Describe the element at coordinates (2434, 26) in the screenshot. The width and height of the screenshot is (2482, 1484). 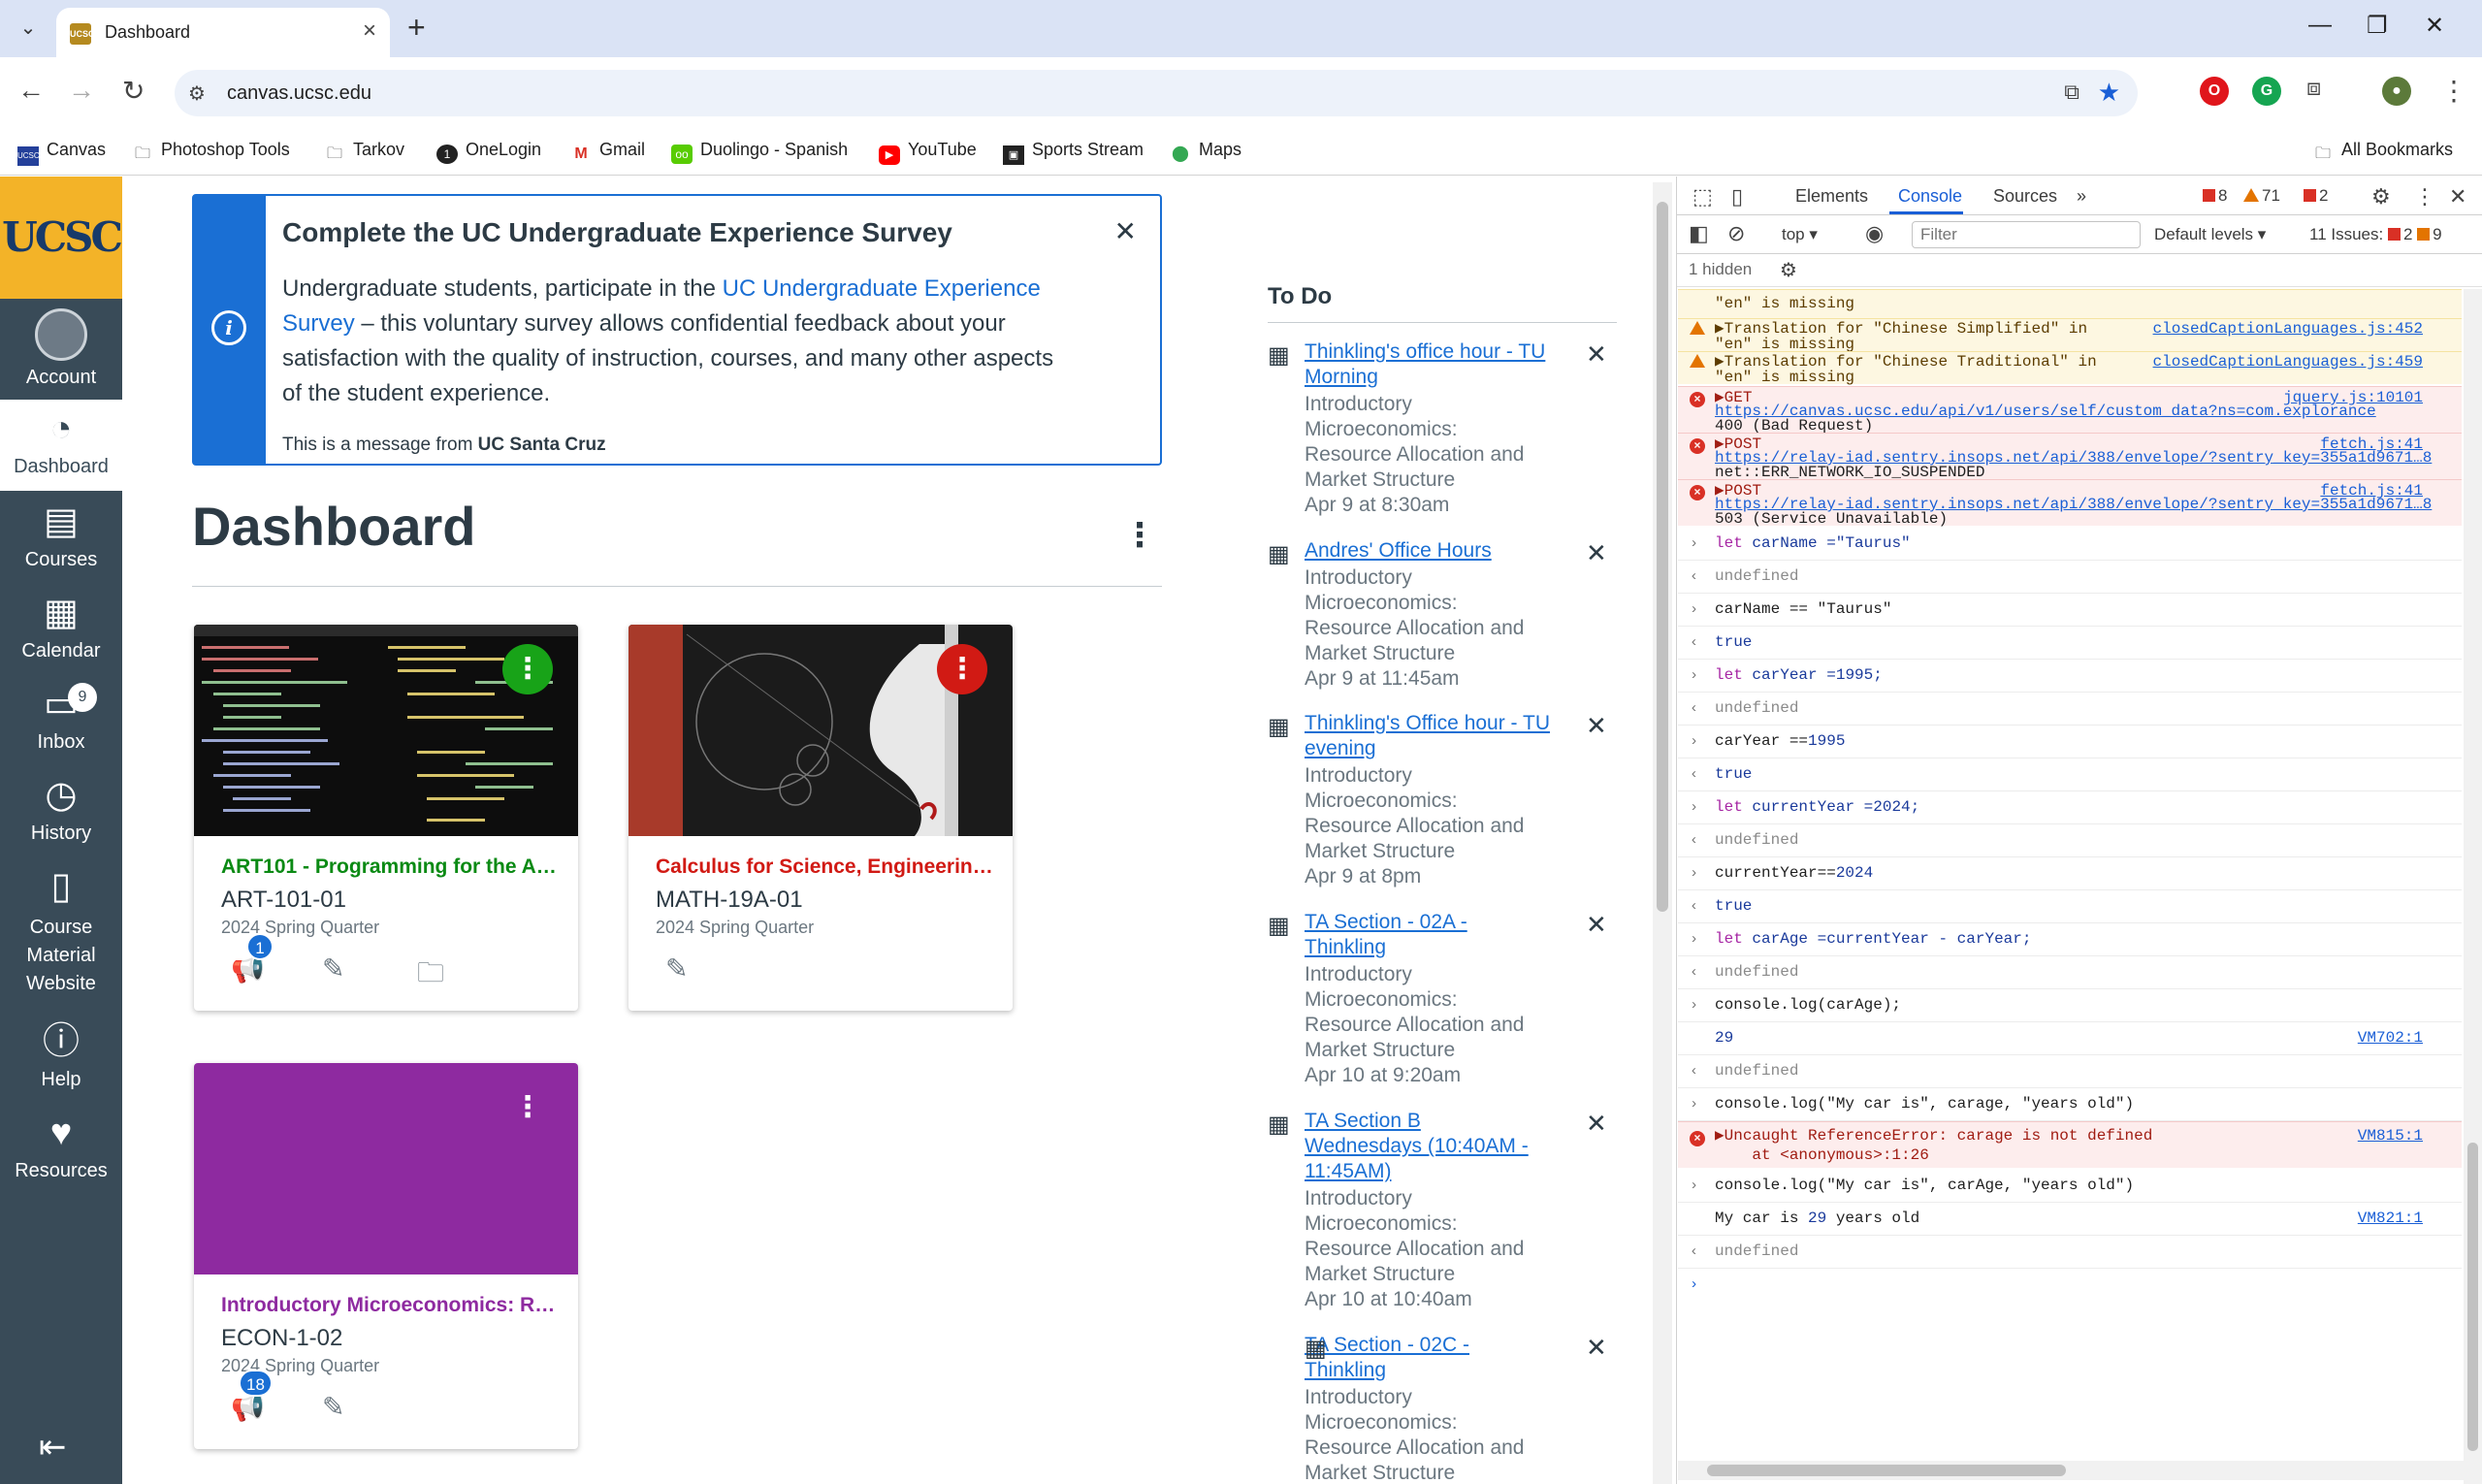
I see `close-window-button: ✕` at that location.